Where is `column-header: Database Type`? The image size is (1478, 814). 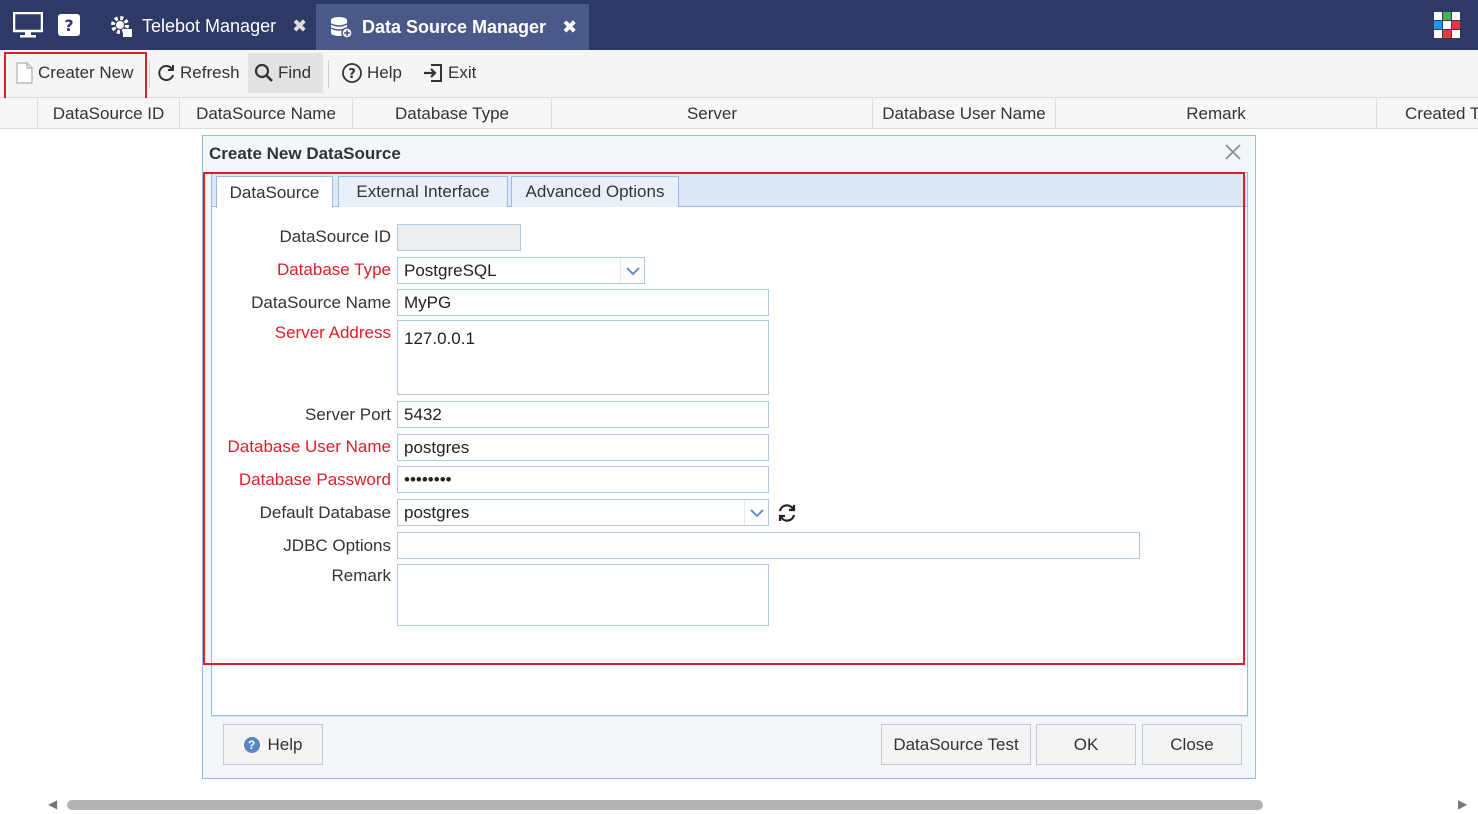 column-header: Database Type is located at coordinates (451, 113).